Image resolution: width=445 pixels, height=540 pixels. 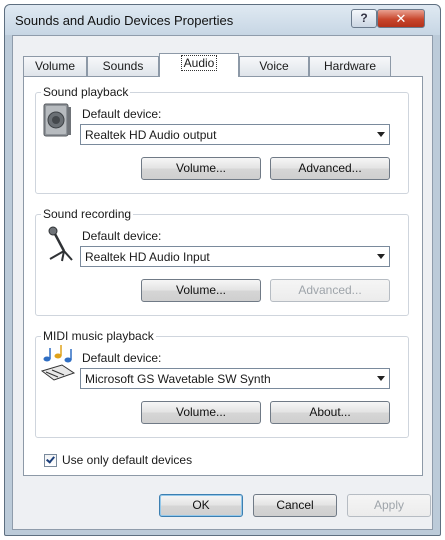 I want to click on playback-device-select: Realtek HD Audio output, so click(x=235, y=134).